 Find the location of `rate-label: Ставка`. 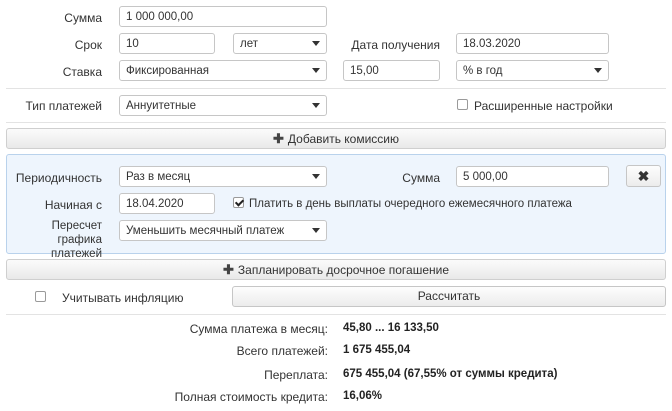

rate-label: Ставка is located at coordinates (82, 72).